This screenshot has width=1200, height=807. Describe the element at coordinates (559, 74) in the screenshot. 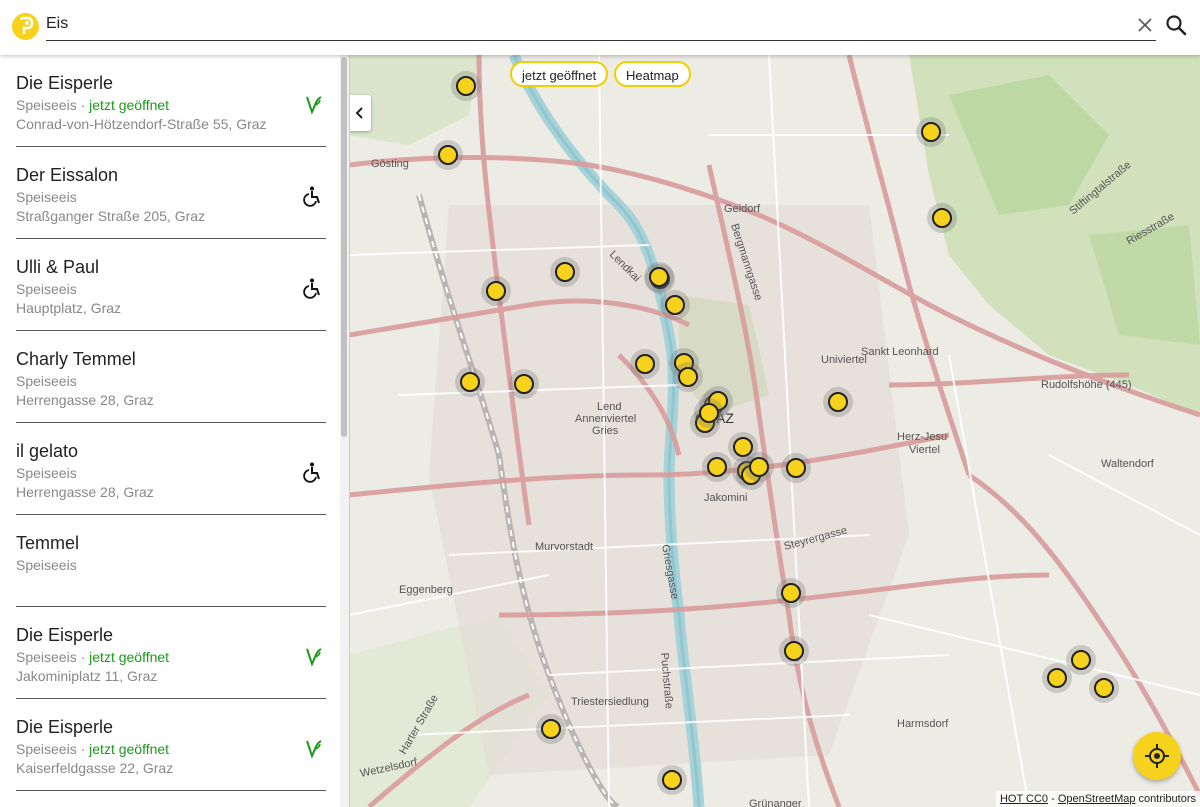

I see `filter-open-now-button: jetzt geöffnet` at that location.